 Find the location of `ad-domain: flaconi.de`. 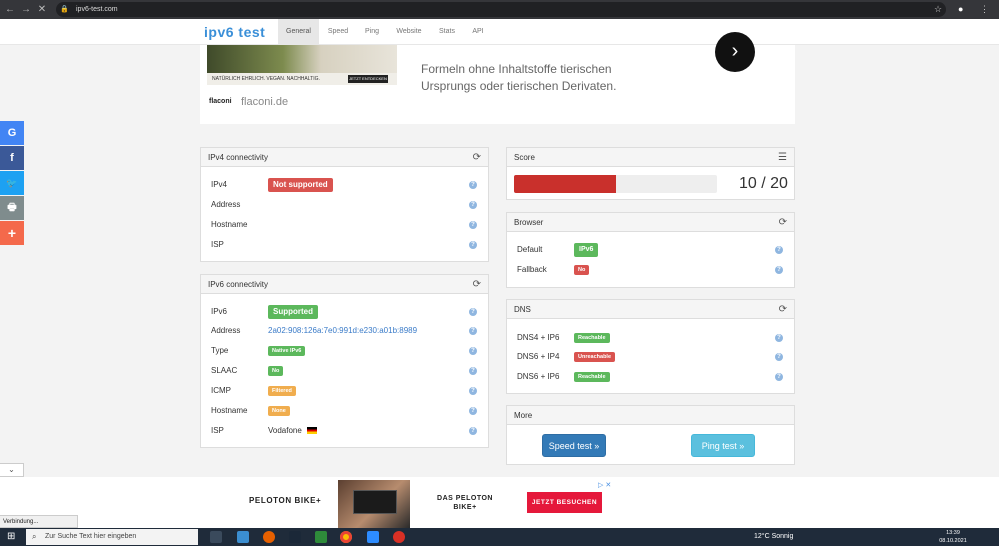

ad-domain: flaconi.de is located at coordinates (264, 102).